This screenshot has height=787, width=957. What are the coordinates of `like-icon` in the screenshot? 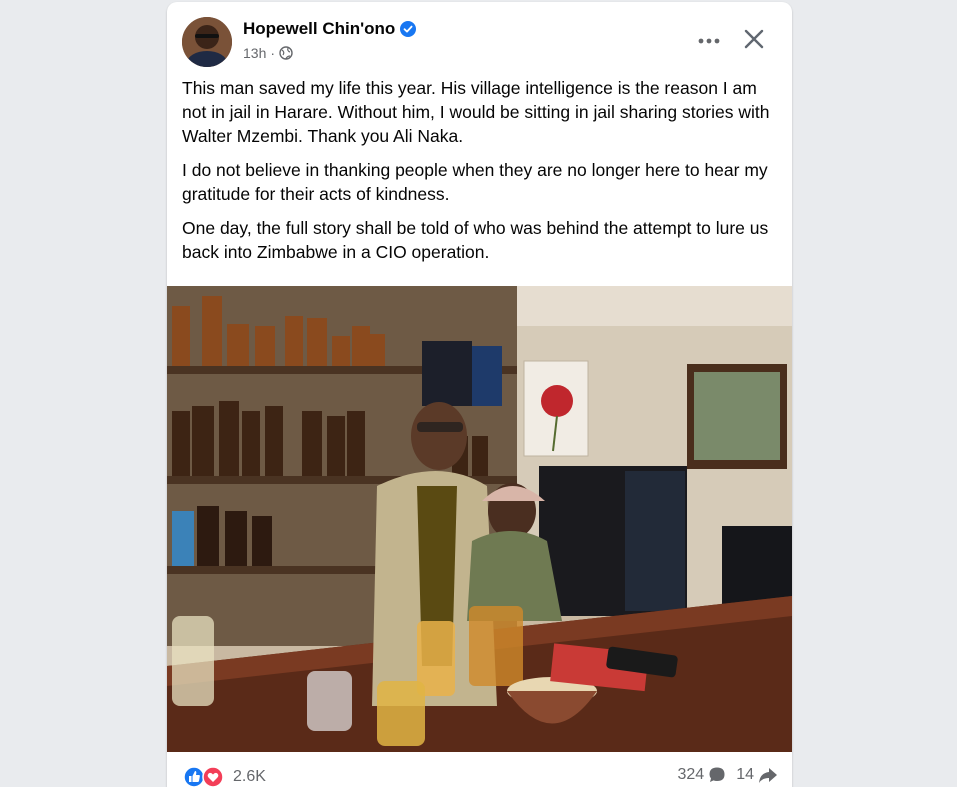 It's located at (203, 776).